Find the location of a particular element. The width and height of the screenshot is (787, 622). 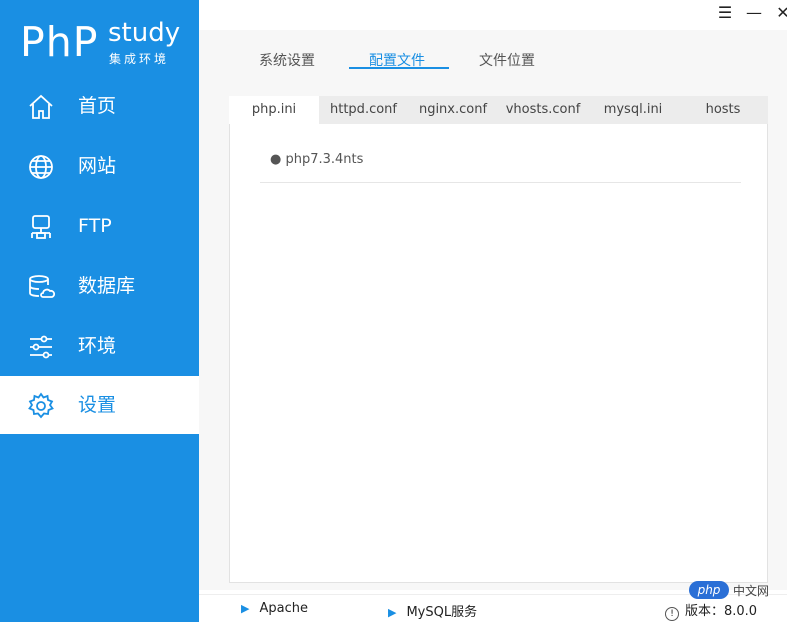

list-divider is located at coordinates (500, 182).